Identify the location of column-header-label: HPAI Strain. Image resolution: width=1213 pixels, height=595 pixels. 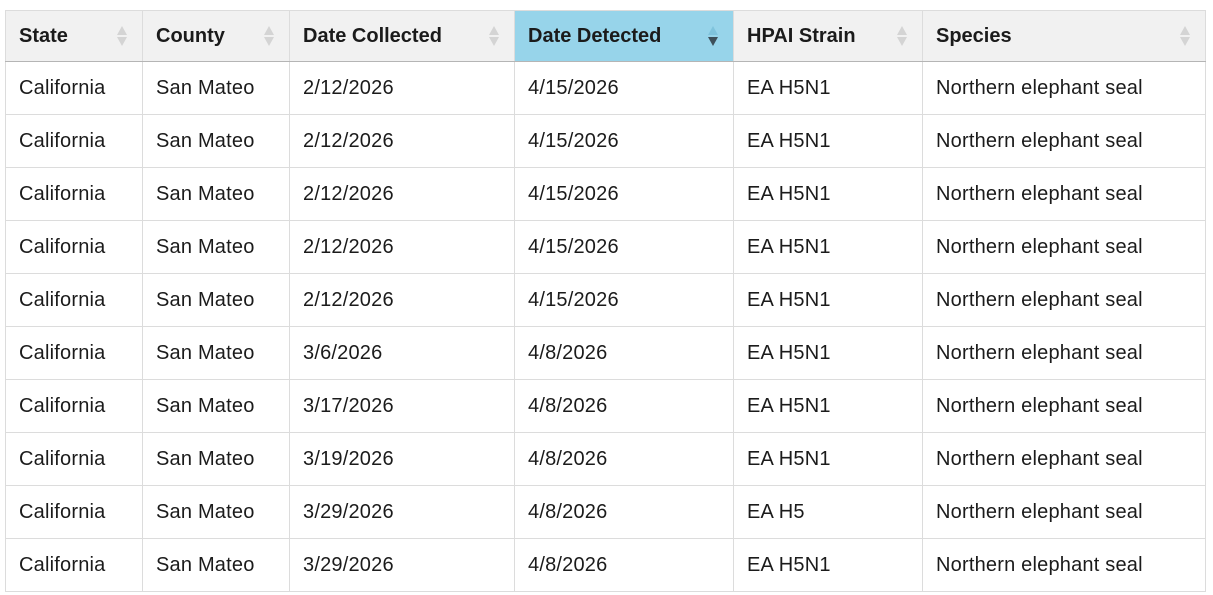
(801, 35).